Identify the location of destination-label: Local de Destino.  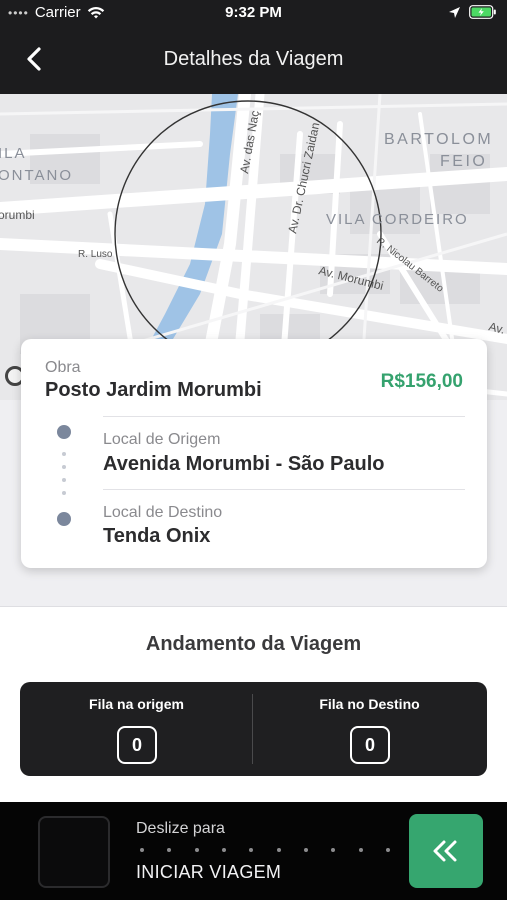
(163, 512).